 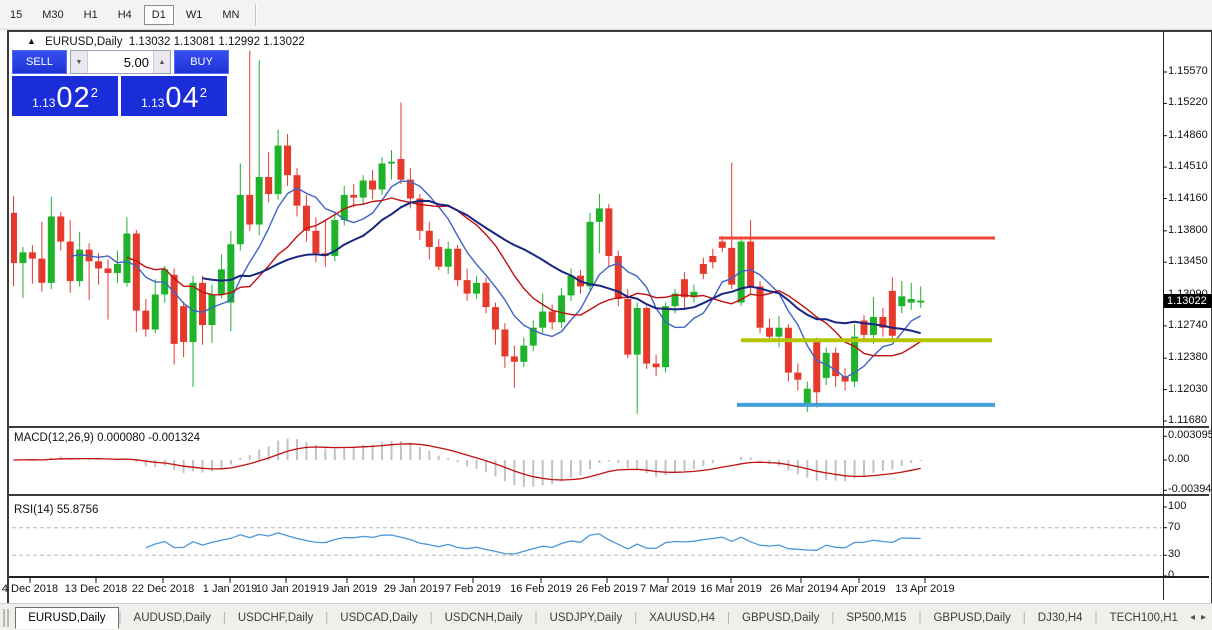 What do you see at coordinates (84, 42) in the screenshot?
I see `symbol-name: EURUSD,Daily` at bounding box center [84, 42].